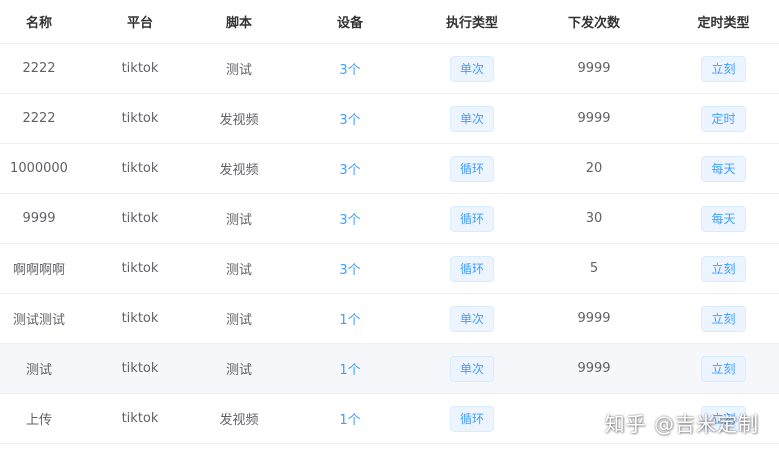 The height and width of the screenshot is (455, 779). I want to click on header-script: 脚本, so click(238, 23).